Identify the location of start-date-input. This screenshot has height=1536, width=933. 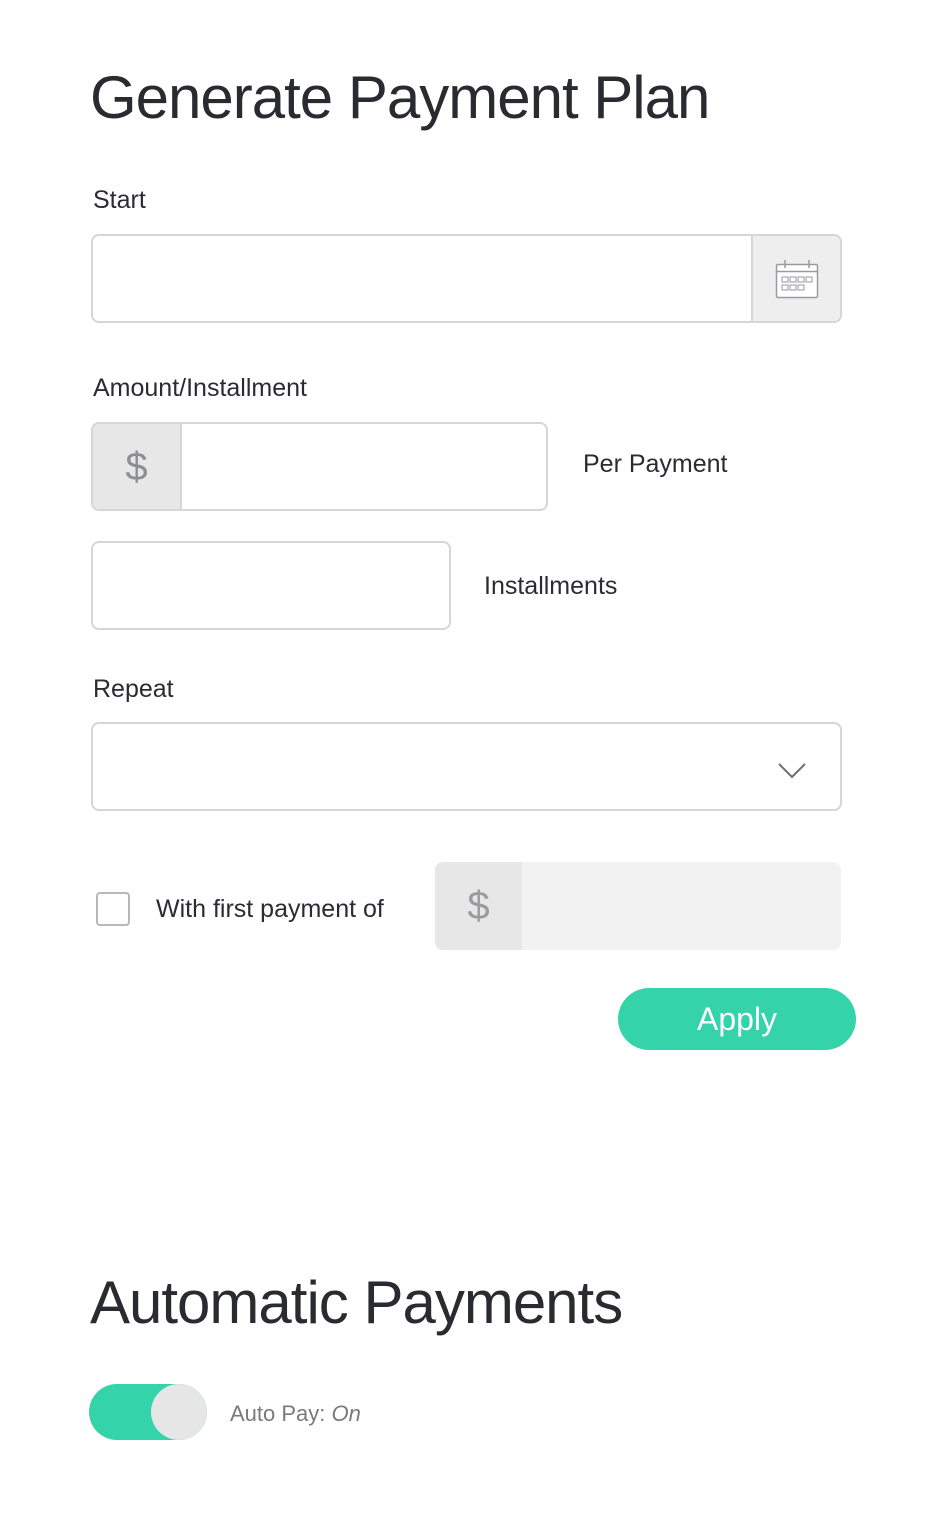
(466, 278).